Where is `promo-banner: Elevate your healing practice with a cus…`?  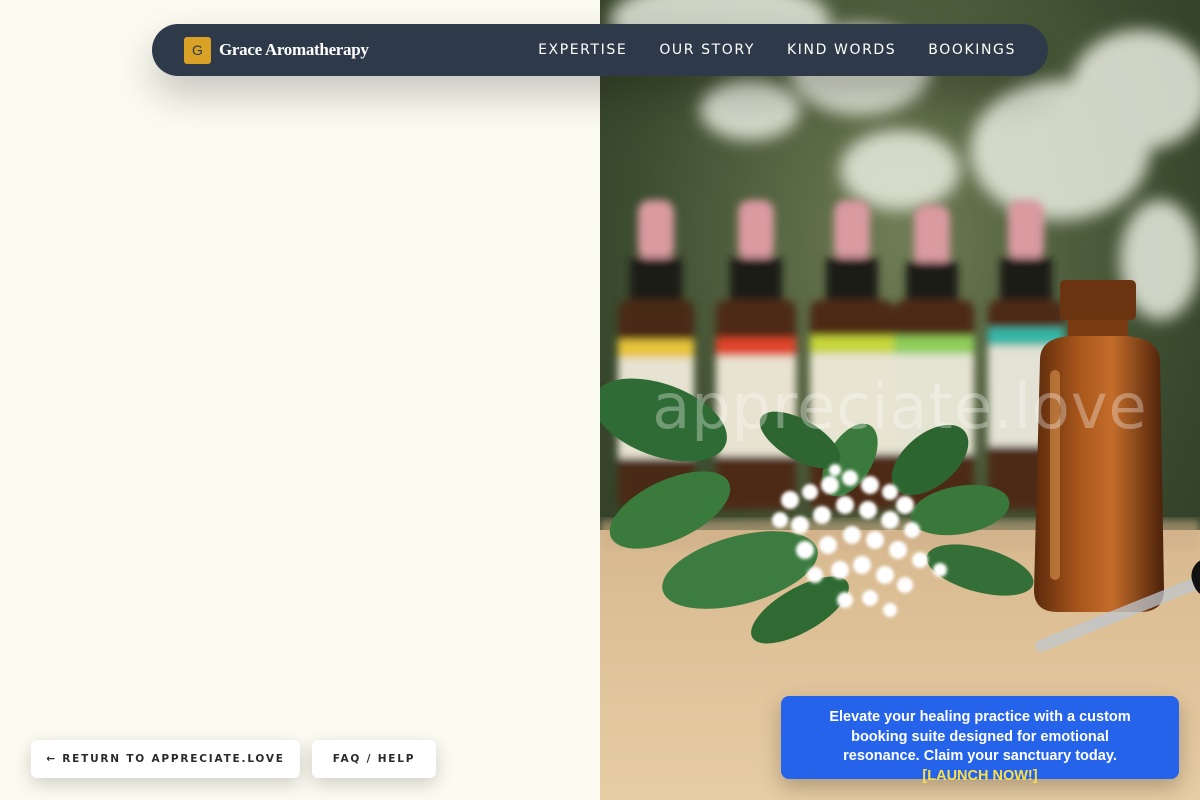 promo-banner: Elevate your healing practice with a cus… is located at coordinates (980, 740).